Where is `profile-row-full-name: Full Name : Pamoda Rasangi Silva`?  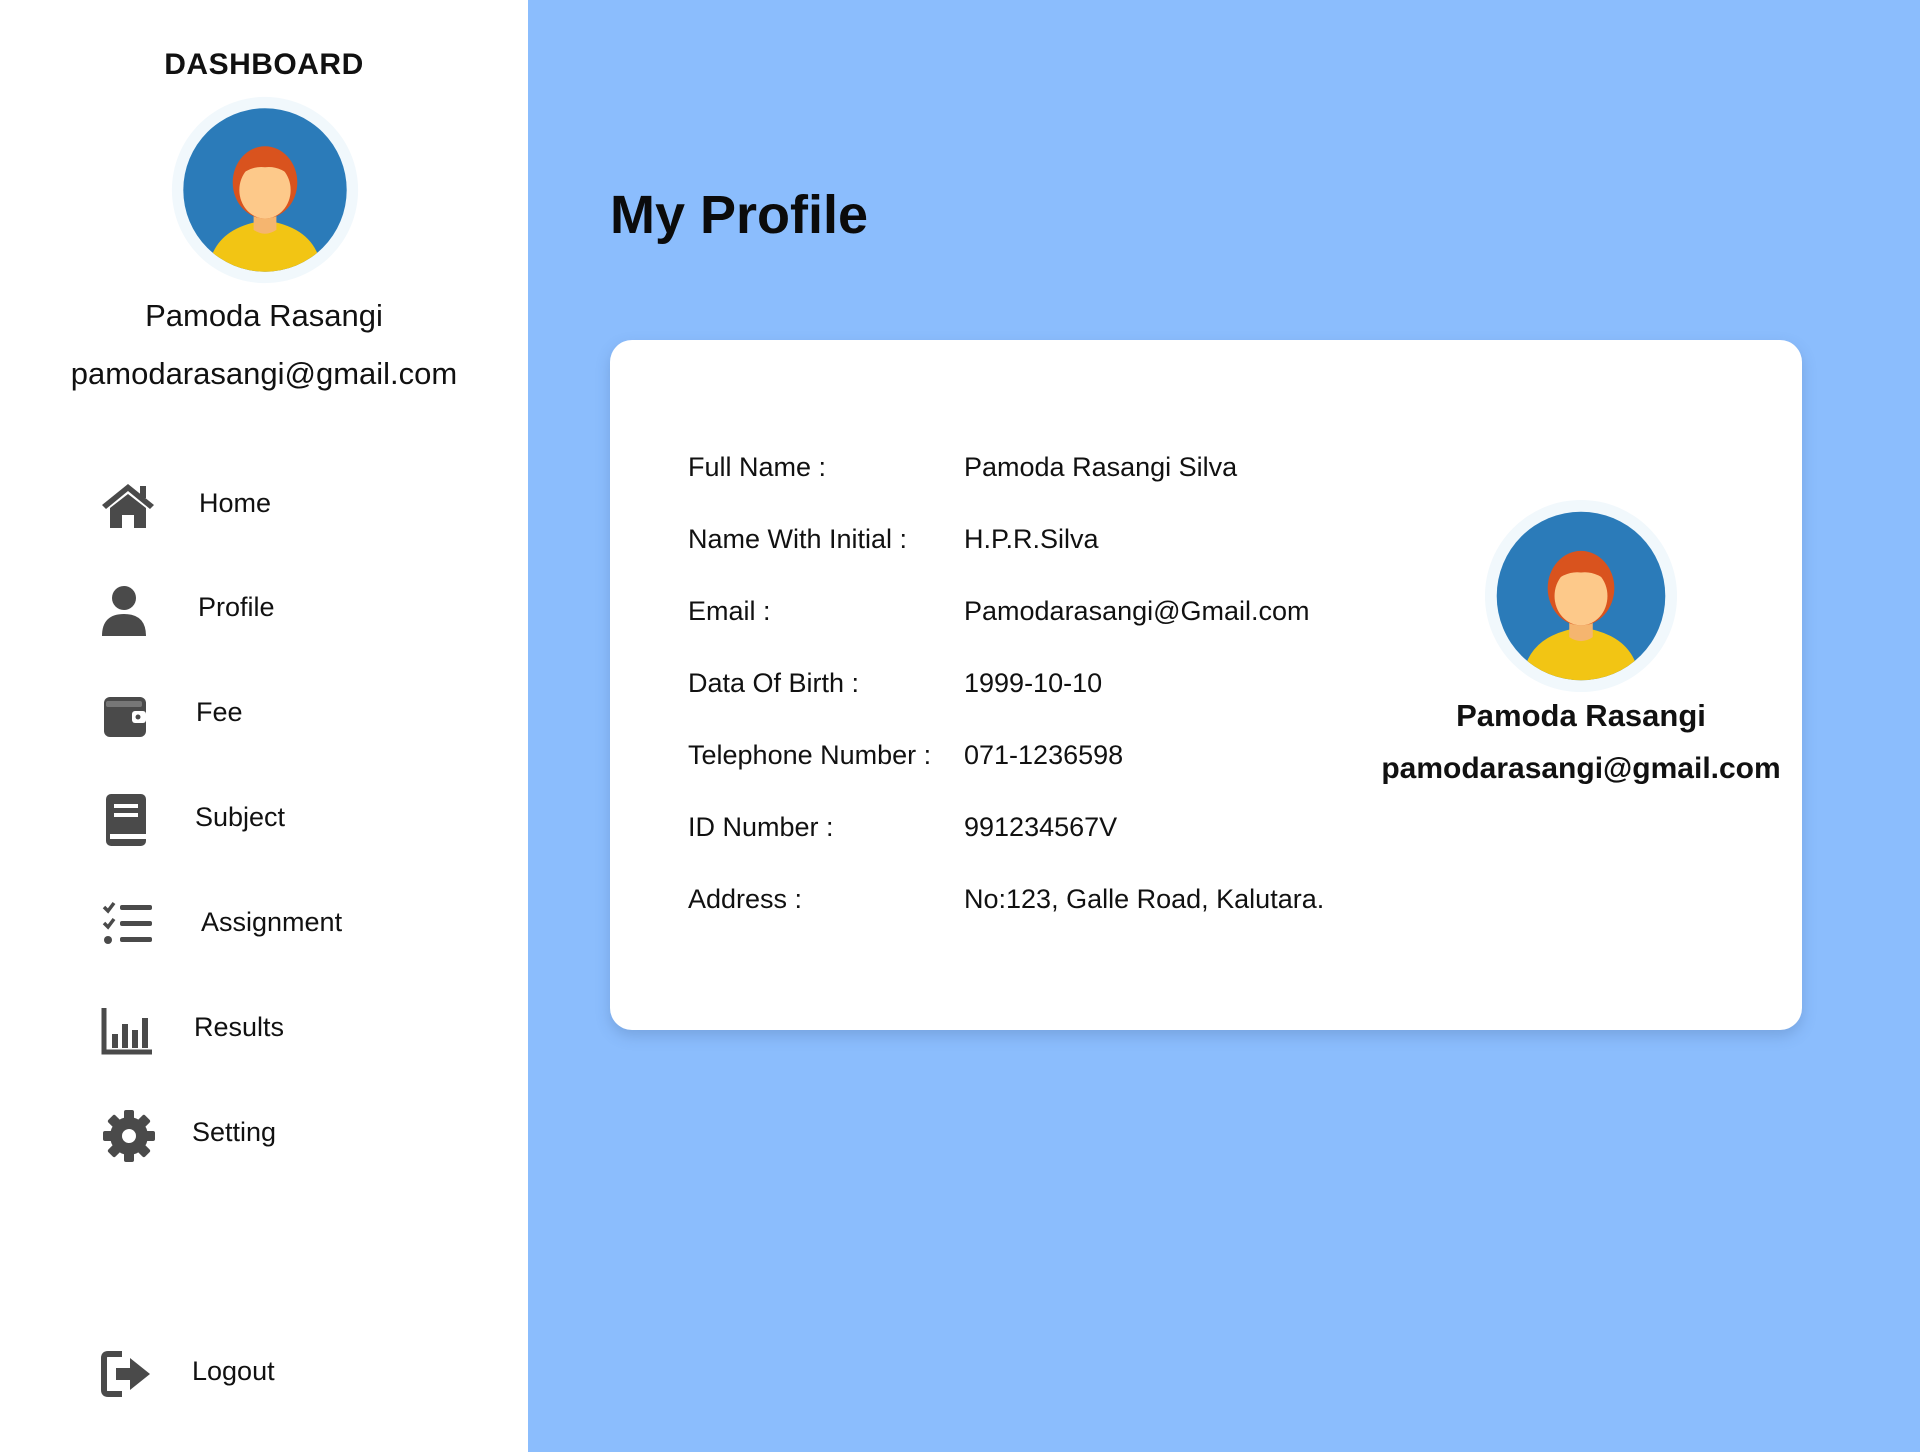 profile-row-full-name: Full Name : Pamoda Rasangi Silva is located at coordinates (1038, 472).